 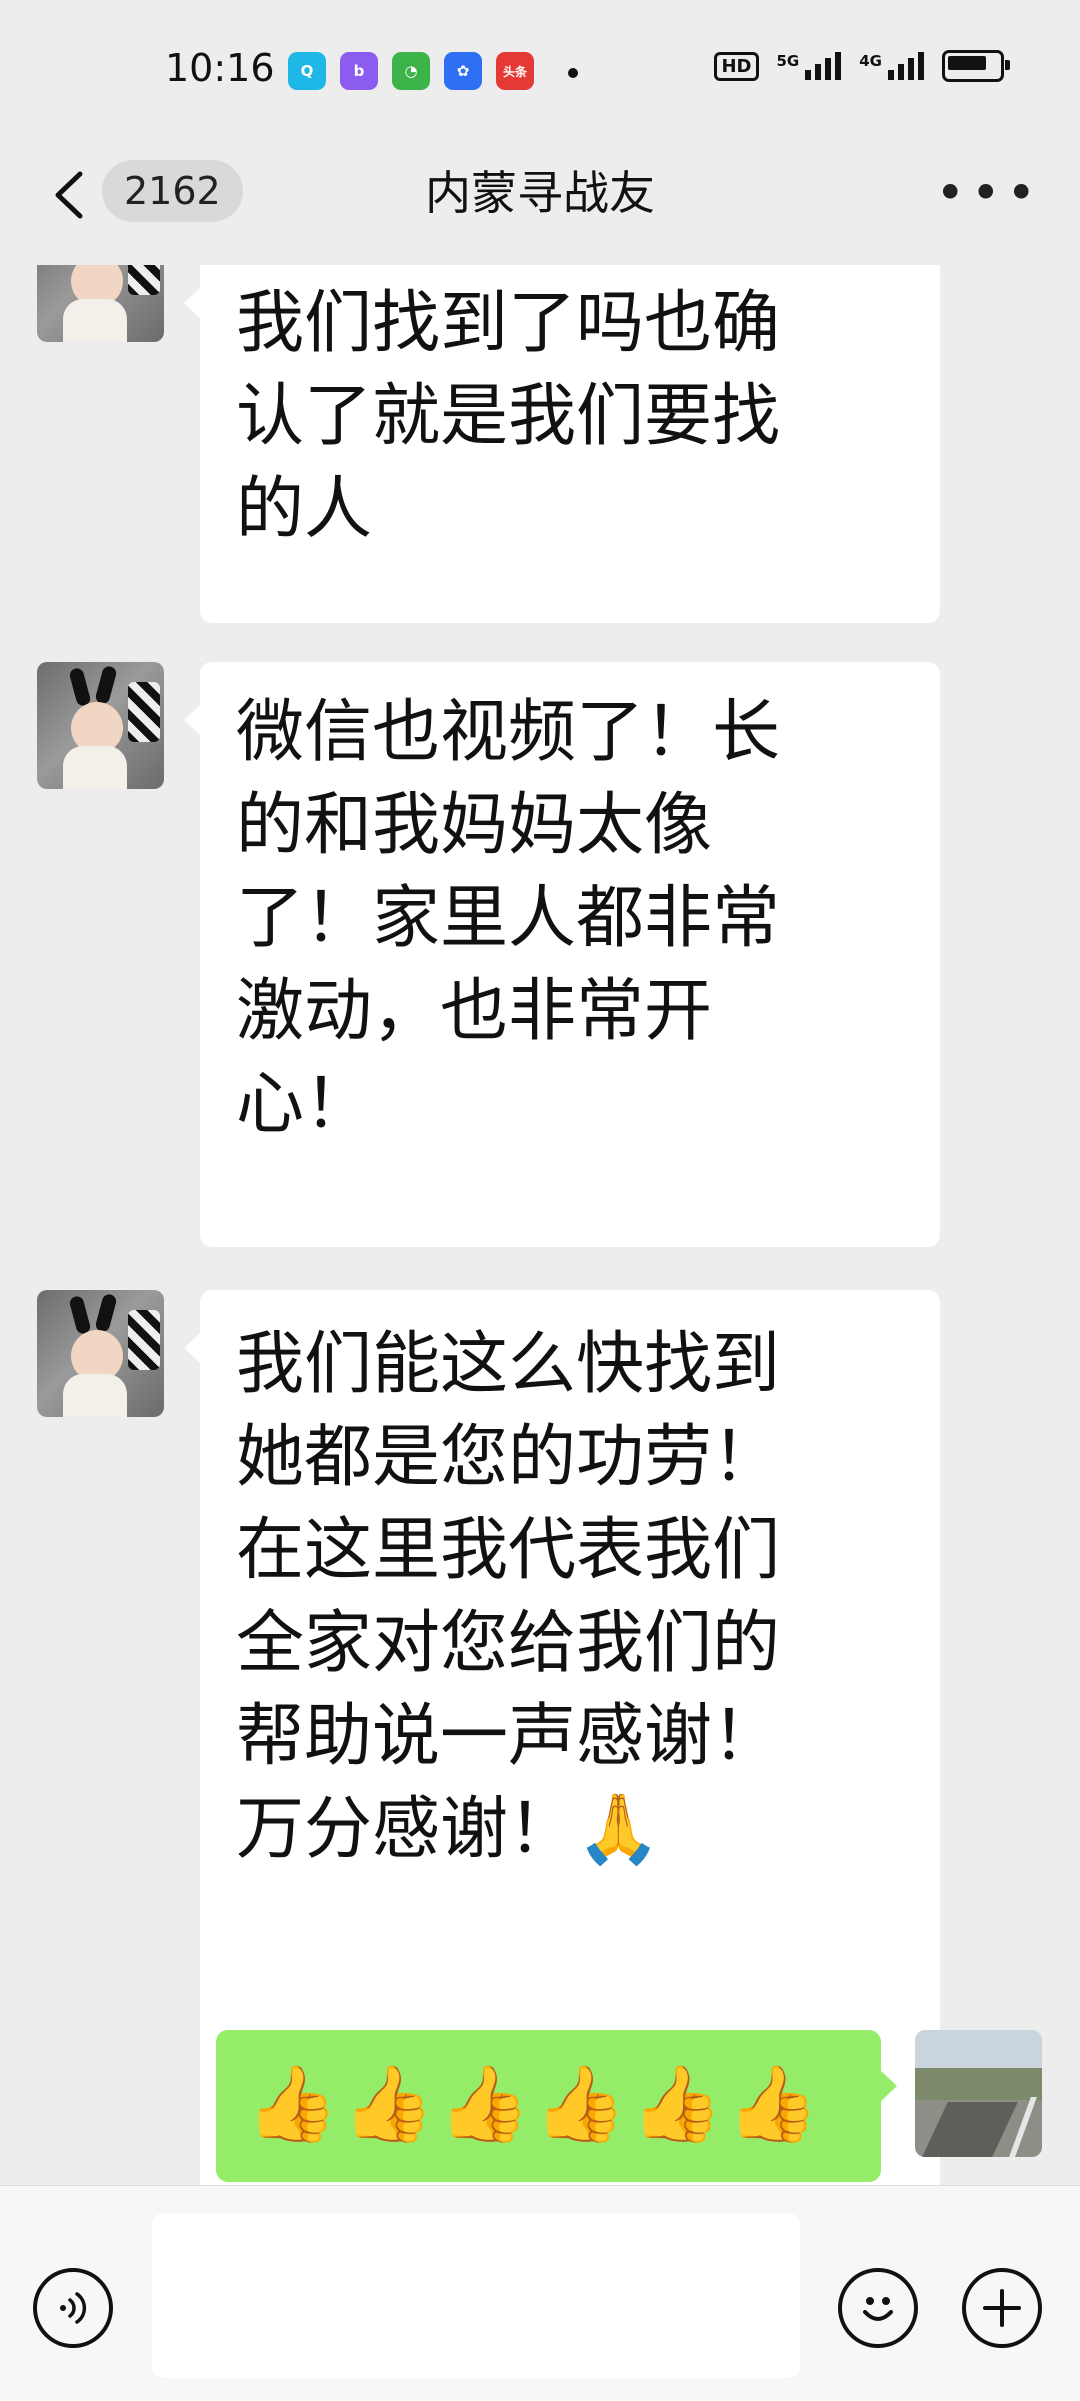 What do you see at coordinates (476, 2295) in the screenshot?
I see `message-input` at bounding box center [476, 2295].